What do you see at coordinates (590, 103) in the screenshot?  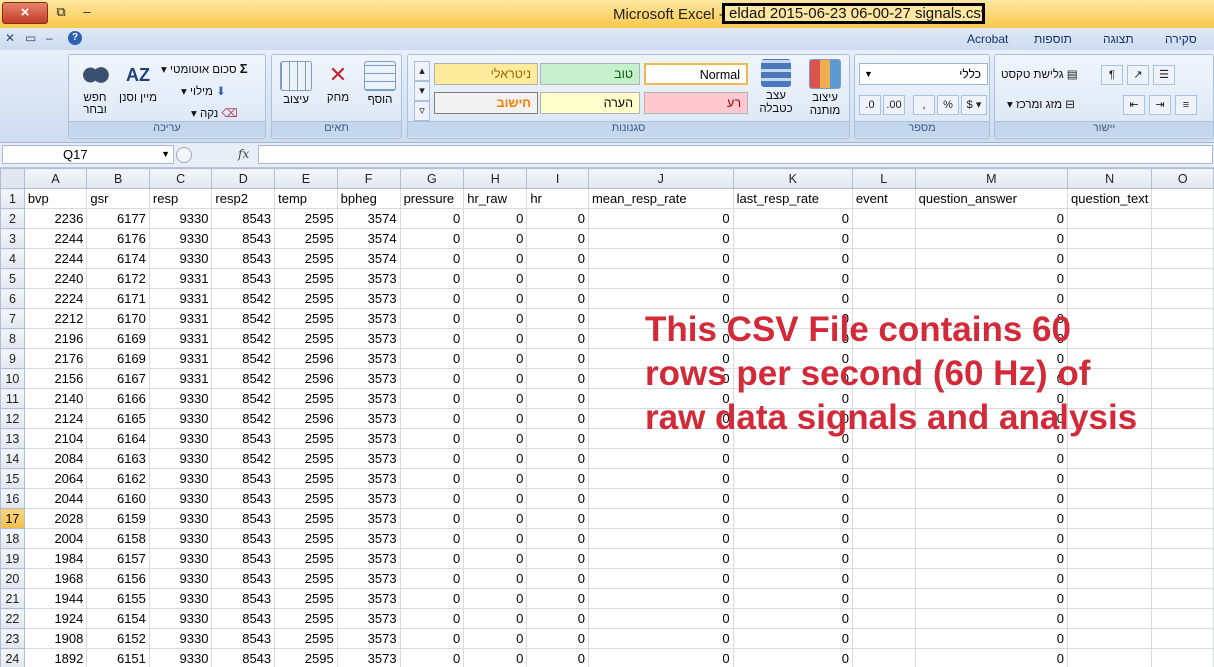 I see `style-note: הערה` at bounding box center [590, 103].